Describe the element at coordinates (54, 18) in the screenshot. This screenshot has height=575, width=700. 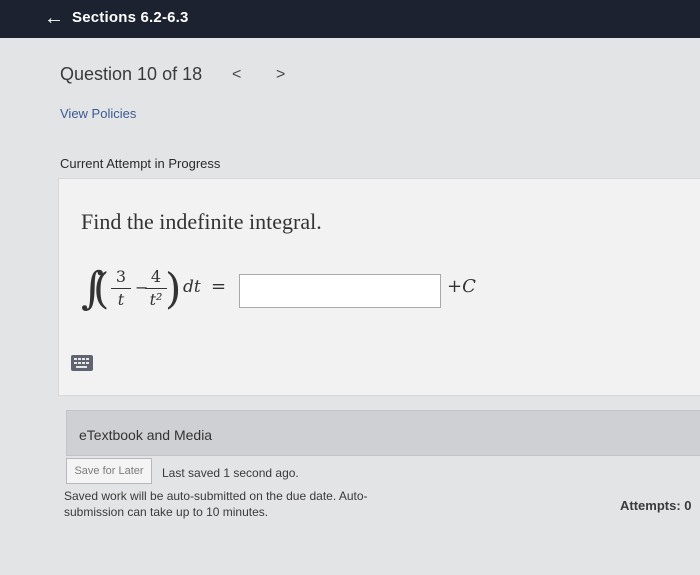
I see `back-arrow-icon: ←` at that location.